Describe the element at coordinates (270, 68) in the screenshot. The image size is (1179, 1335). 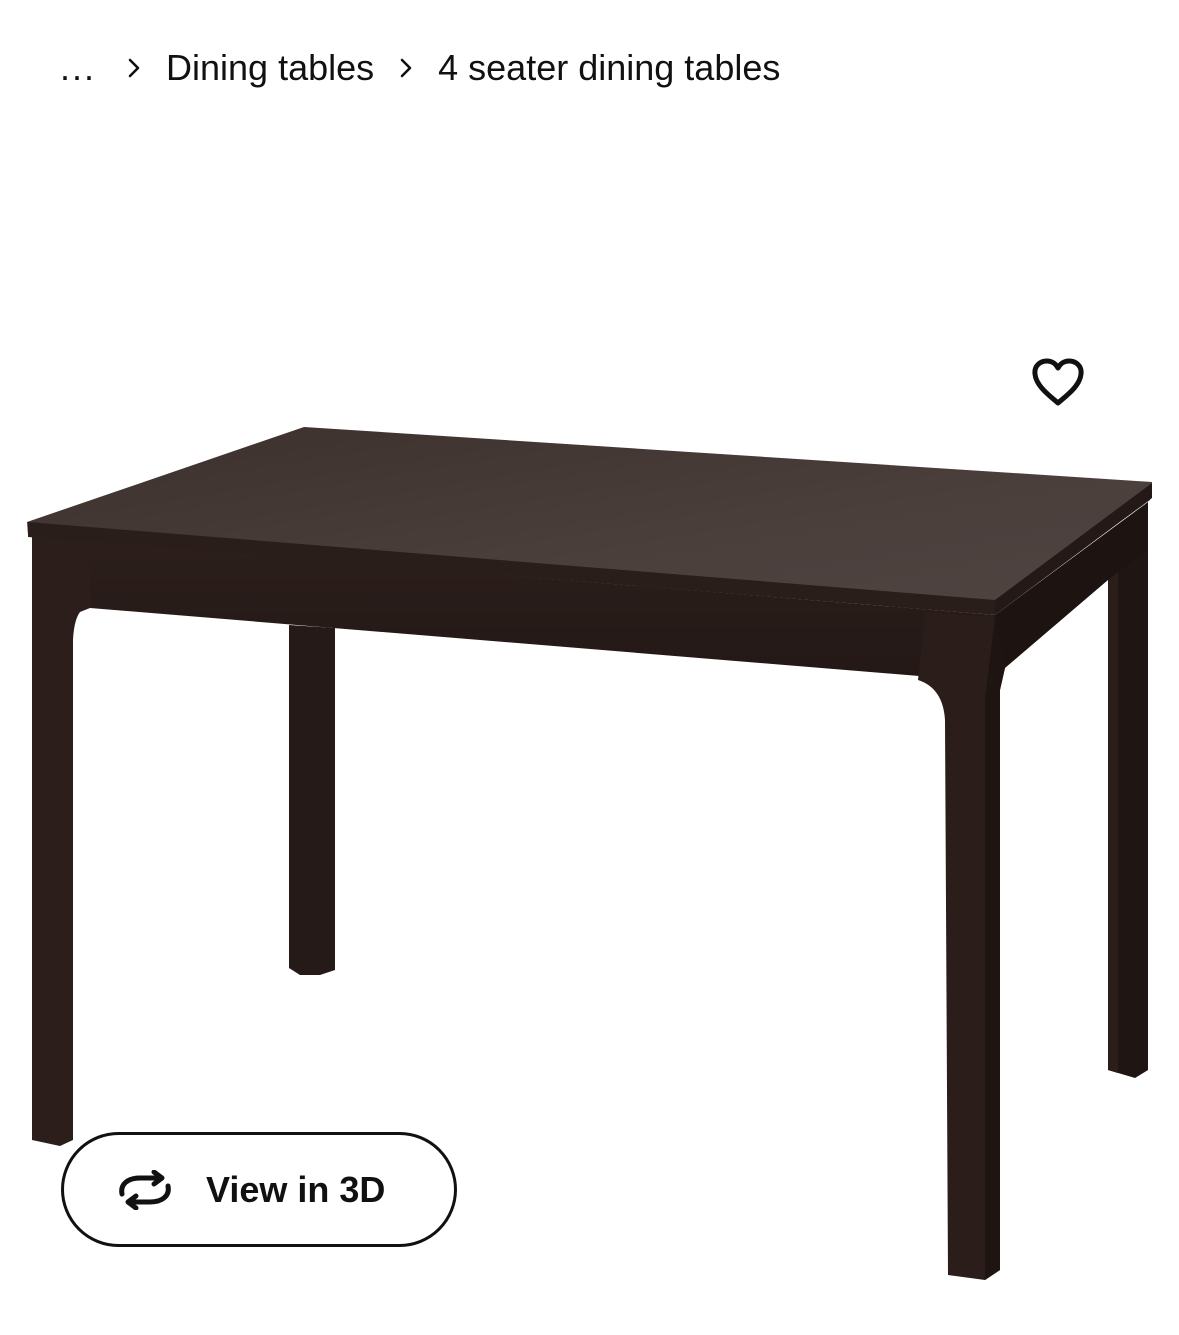
I see `breadcrumb-item-dining-tables: Dining tables` at that location.